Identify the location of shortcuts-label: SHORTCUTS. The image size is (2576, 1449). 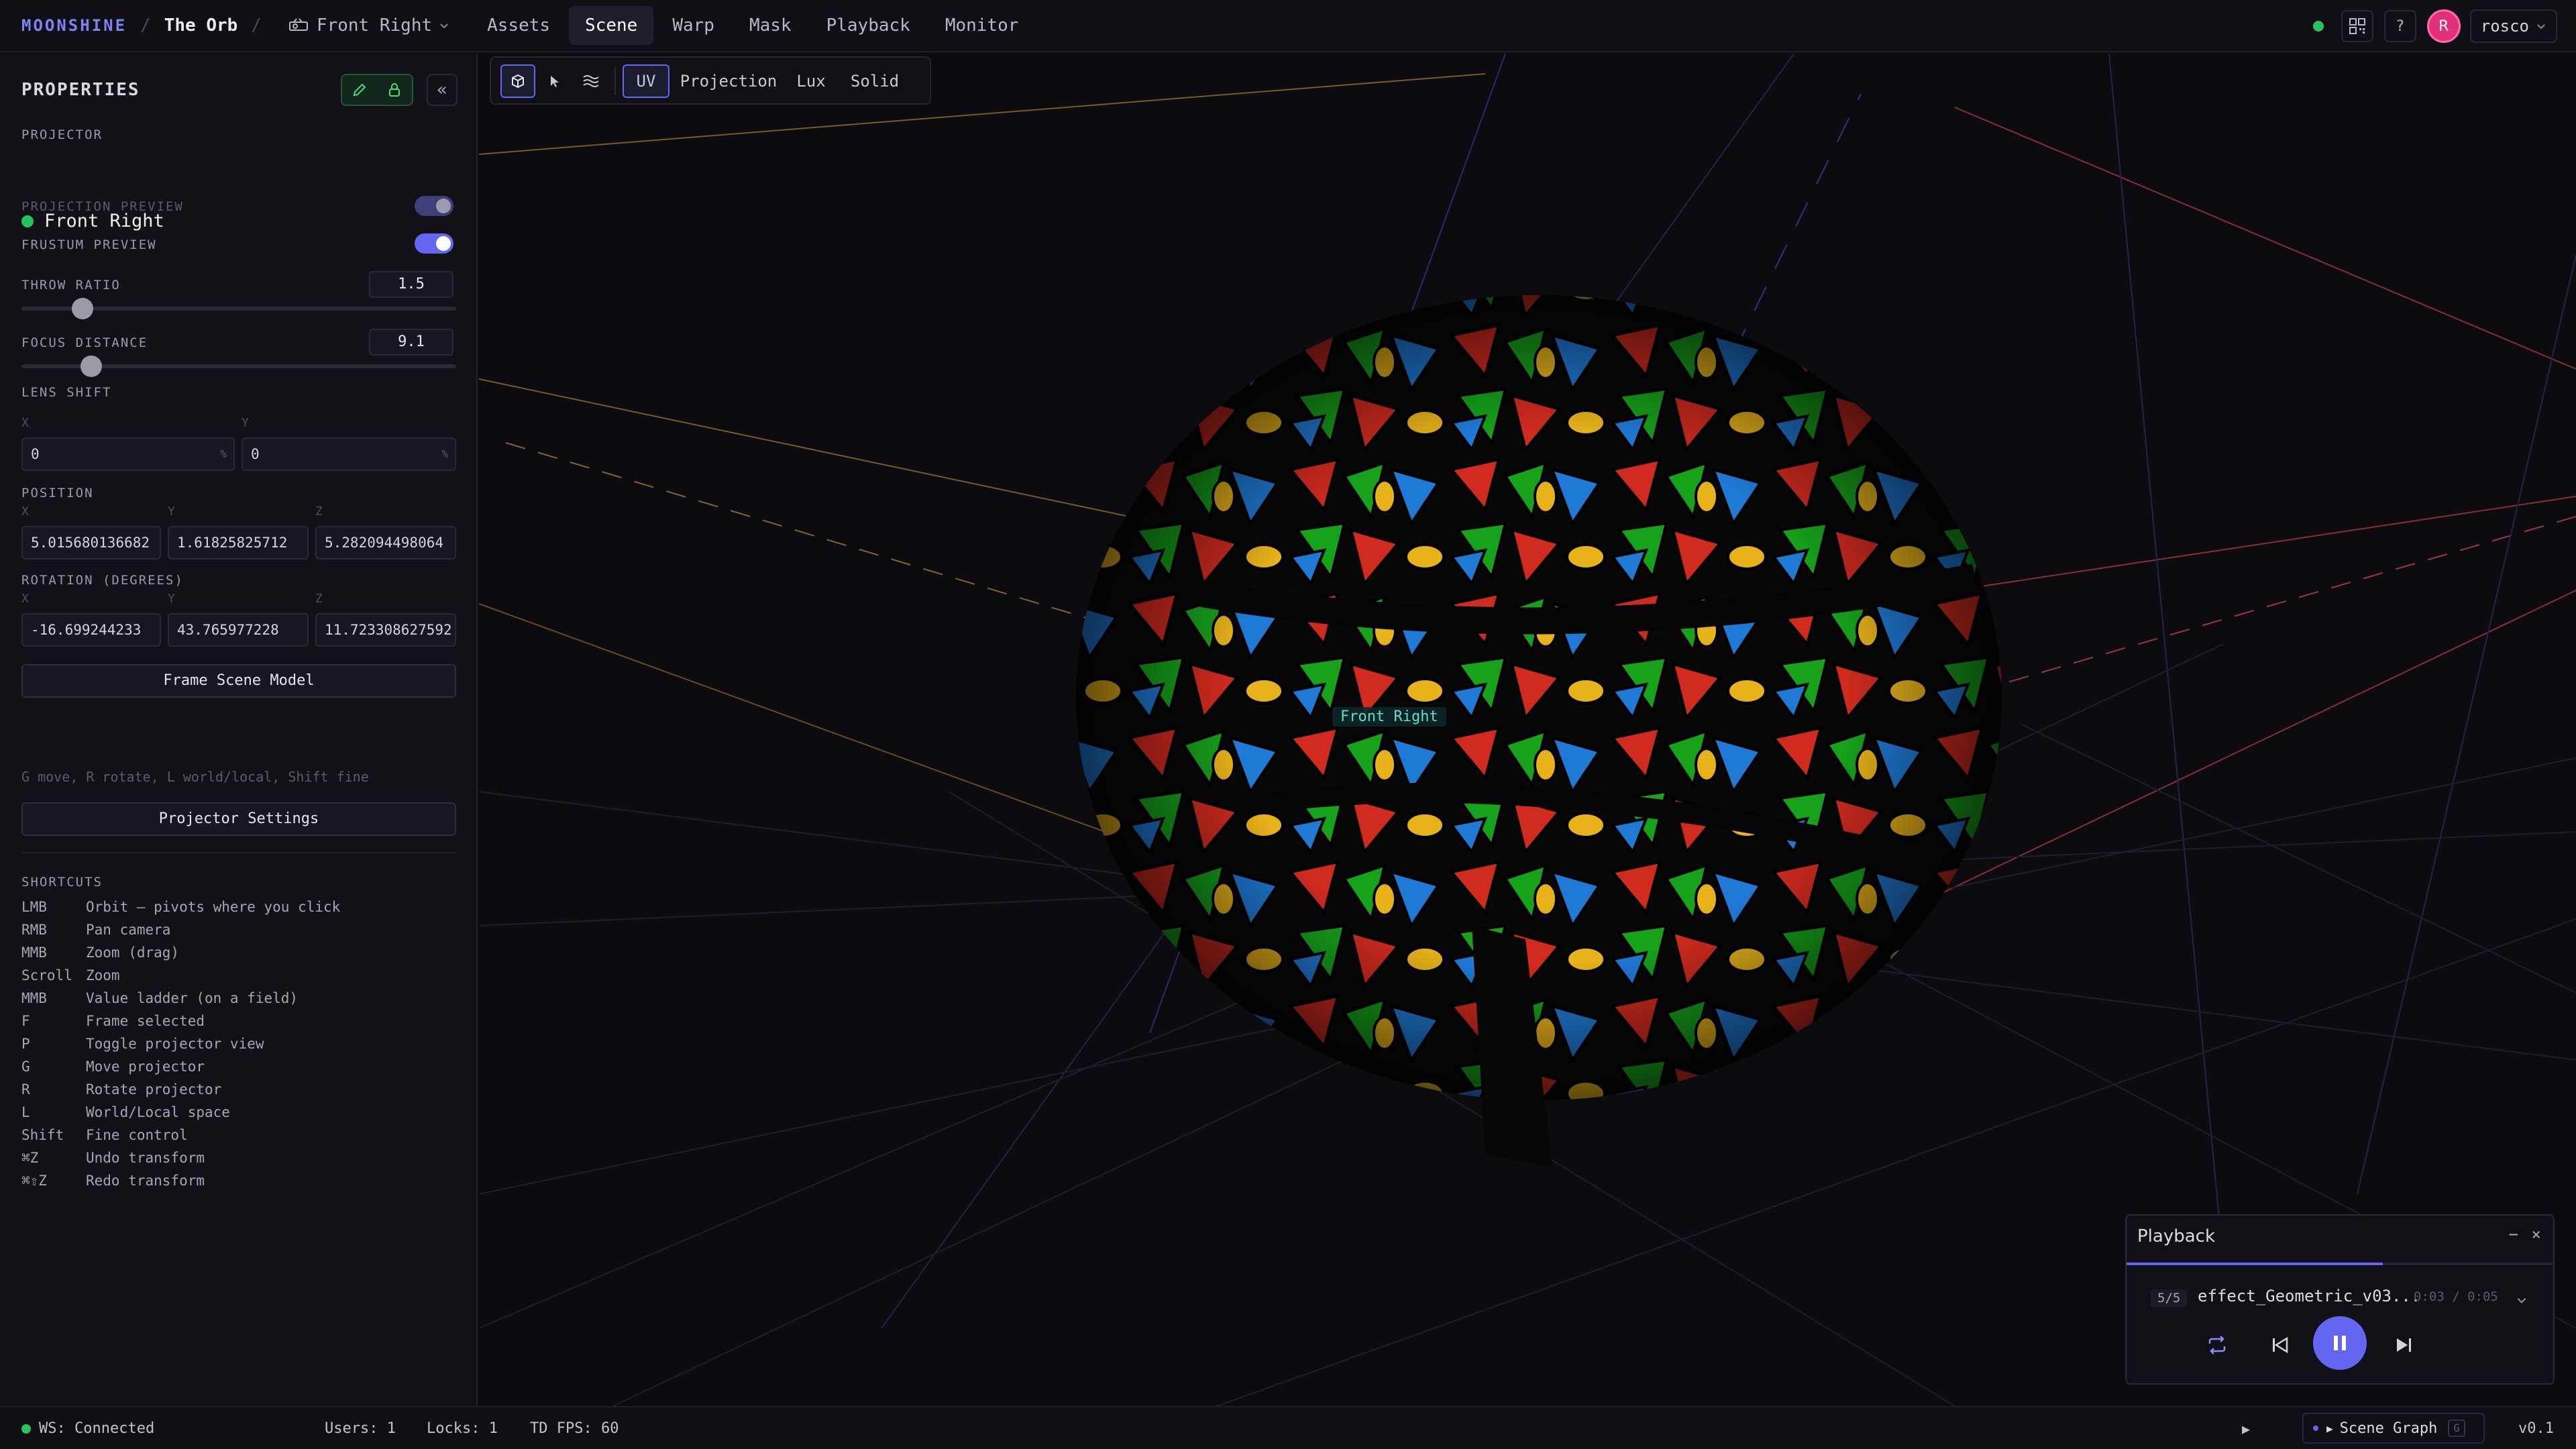
(62, 882).